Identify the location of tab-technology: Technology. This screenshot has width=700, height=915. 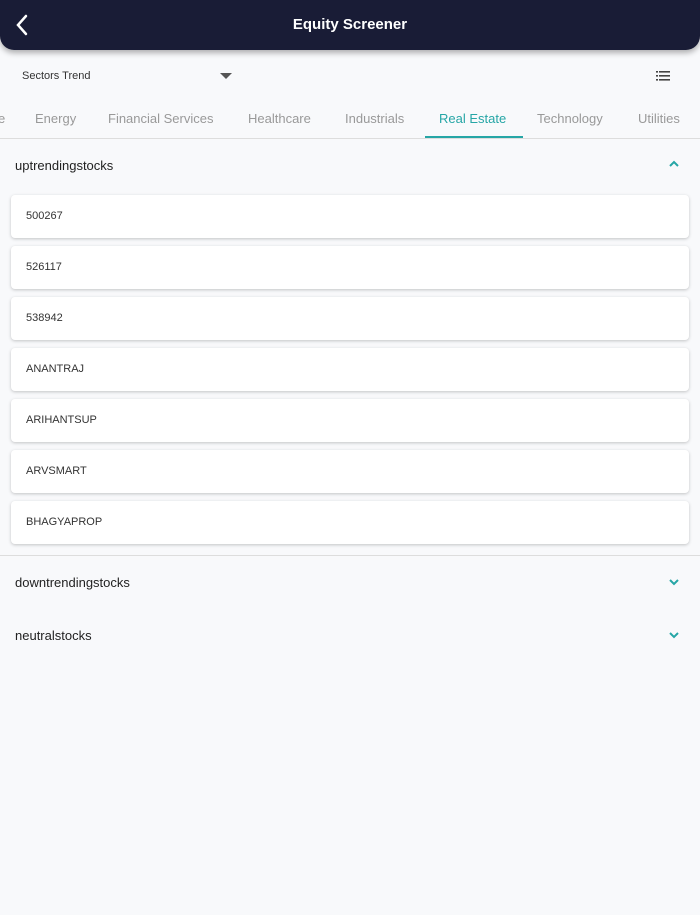
(570, 118).